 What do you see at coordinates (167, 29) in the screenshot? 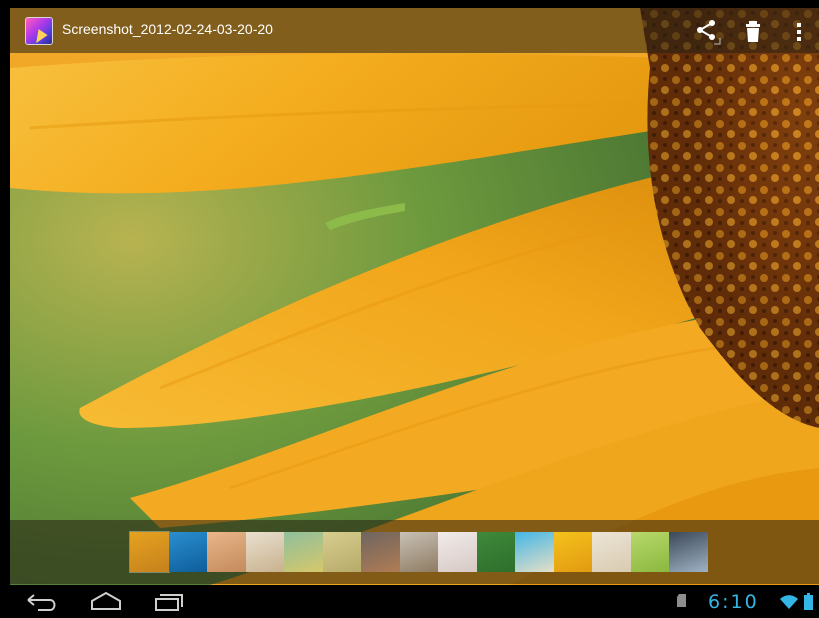
I see `photo-title: Screenshot_2012-02-24-03-20-20` at bounding box center [167, 29].